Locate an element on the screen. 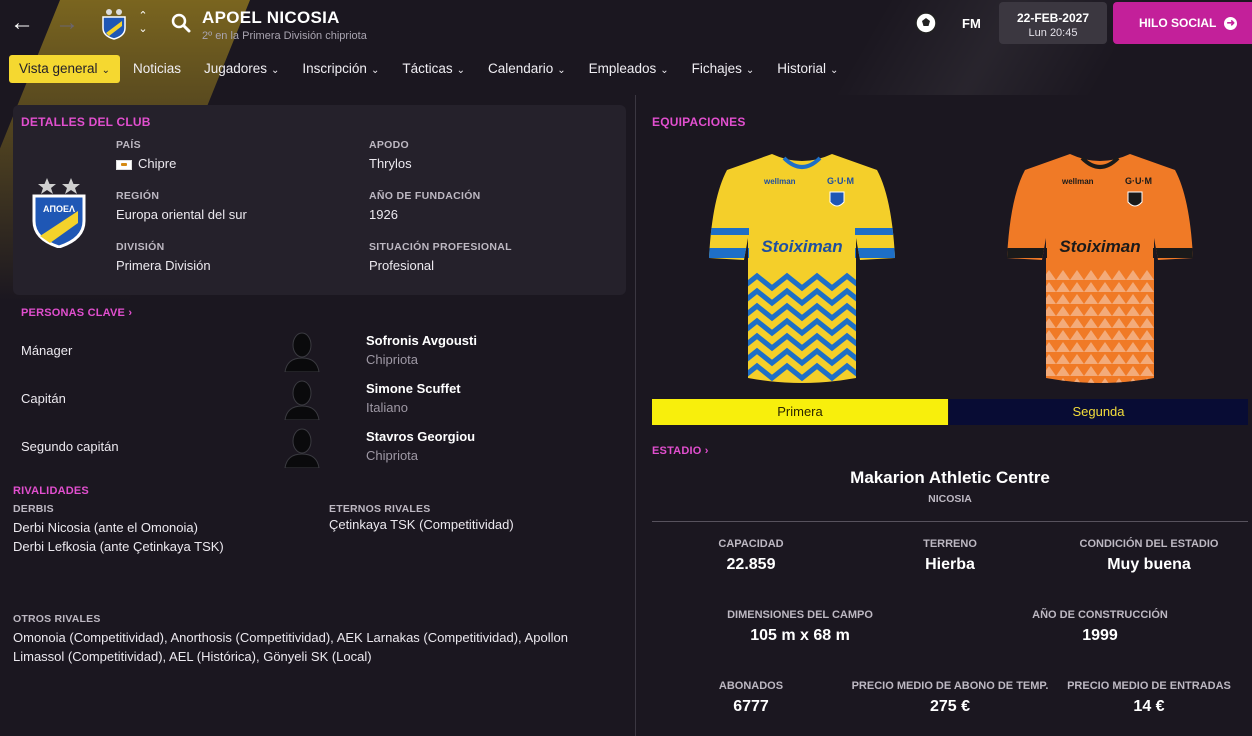 This screenshot has height=736, width=1252. menu-label: Jugadores is located at coordinates (235, 68).